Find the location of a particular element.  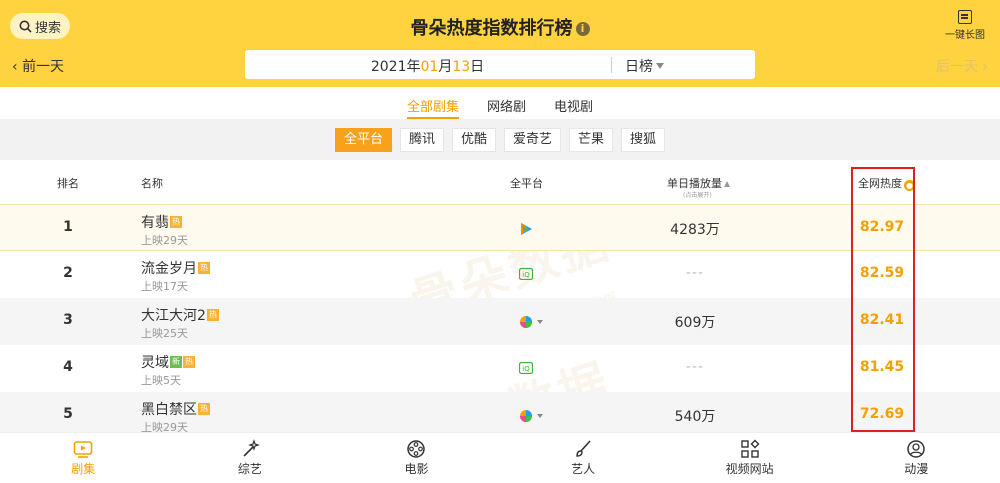

highlight-box is located at coordinates (883, 299).